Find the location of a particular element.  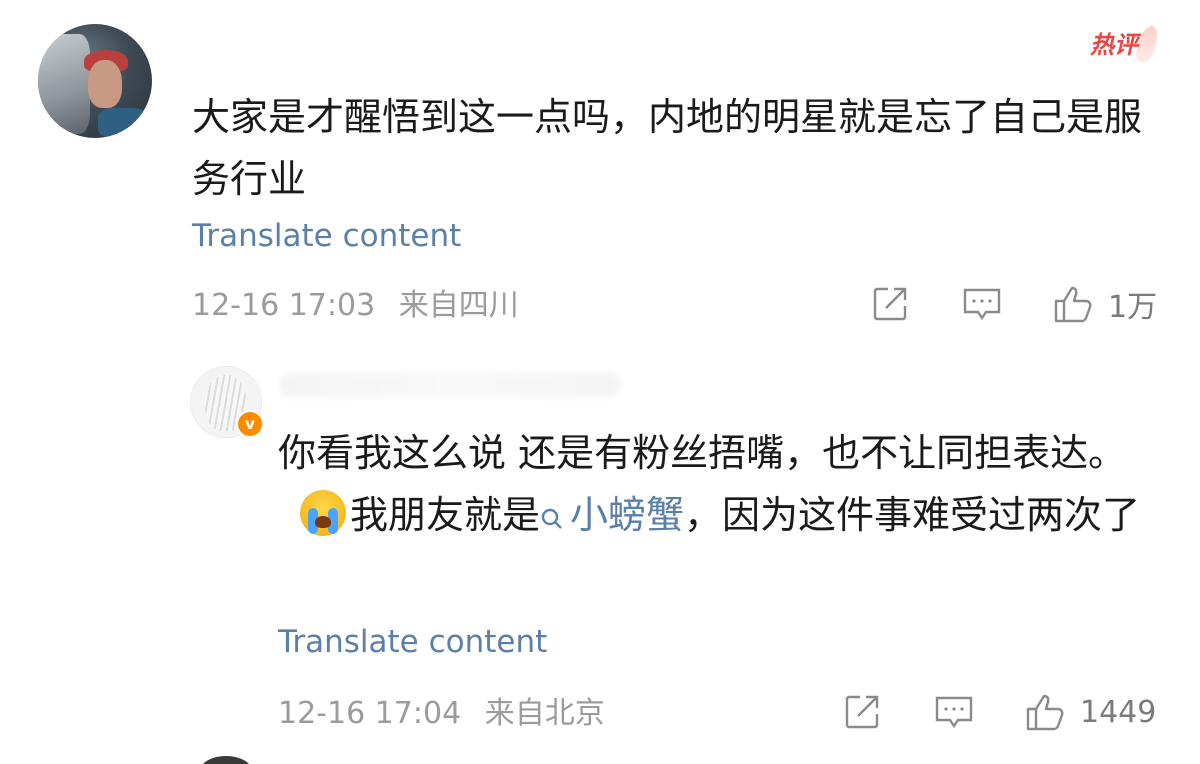

next-comment-avatar is located at coordinates (226, 760).